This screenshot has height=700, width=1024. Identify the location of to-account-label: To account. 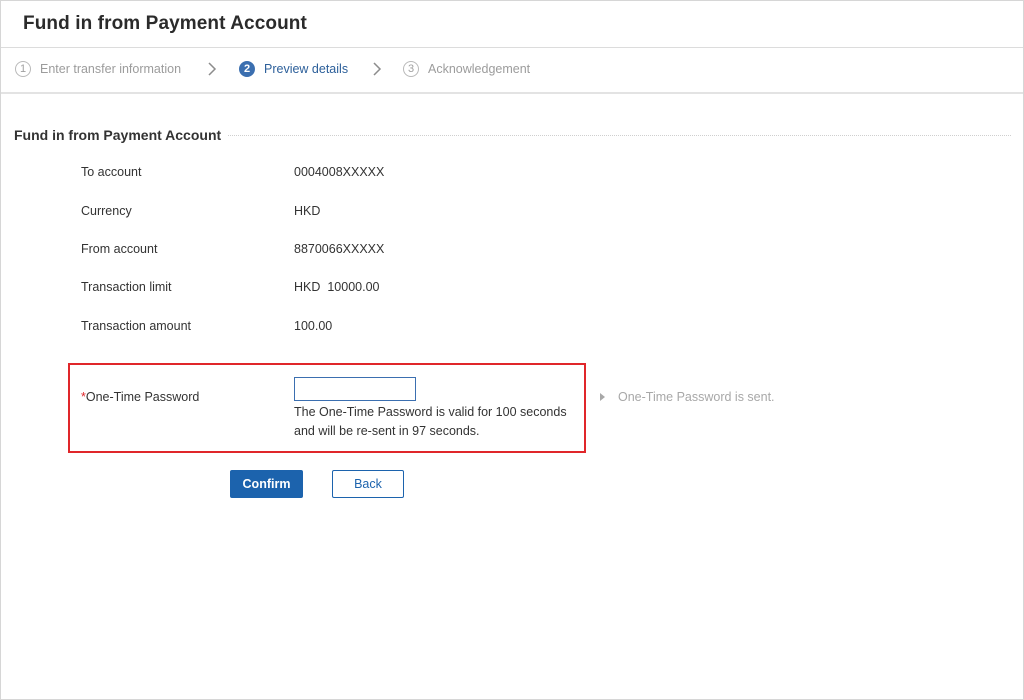
(111, 172).